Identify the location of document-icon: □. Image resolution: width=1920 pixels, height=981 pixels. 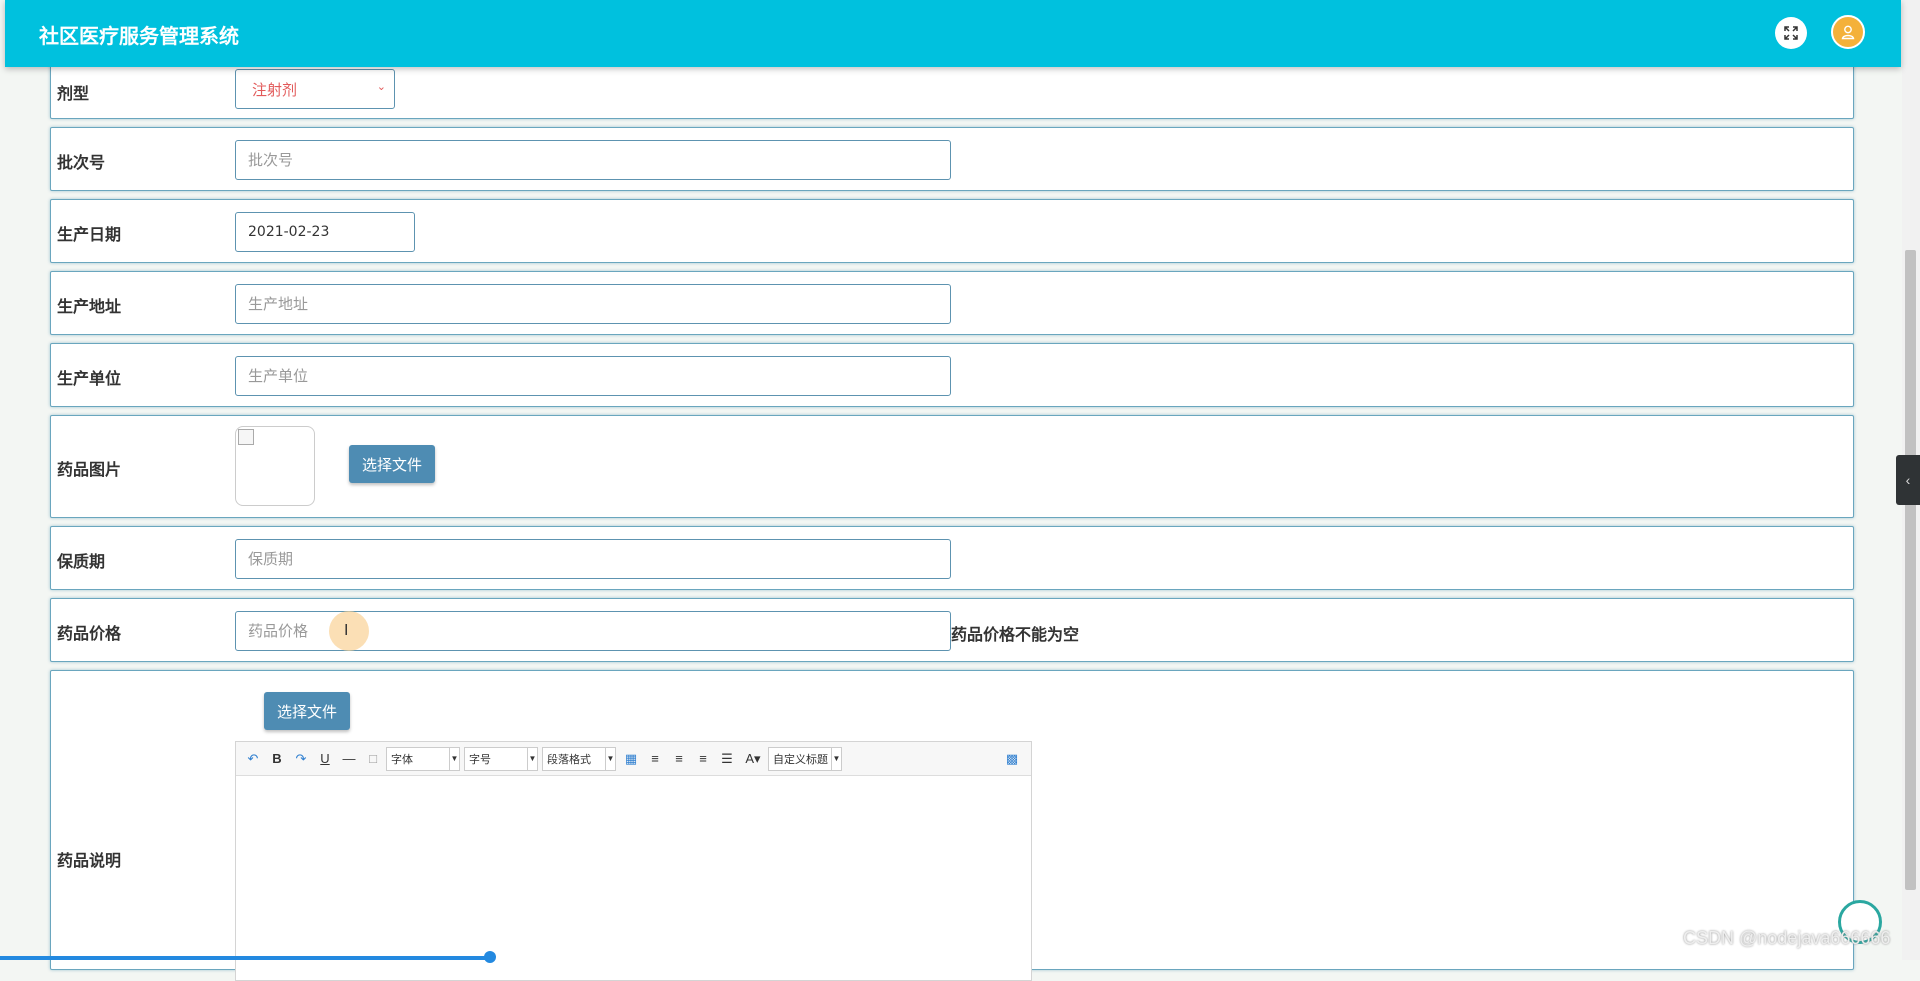
(373, 759).